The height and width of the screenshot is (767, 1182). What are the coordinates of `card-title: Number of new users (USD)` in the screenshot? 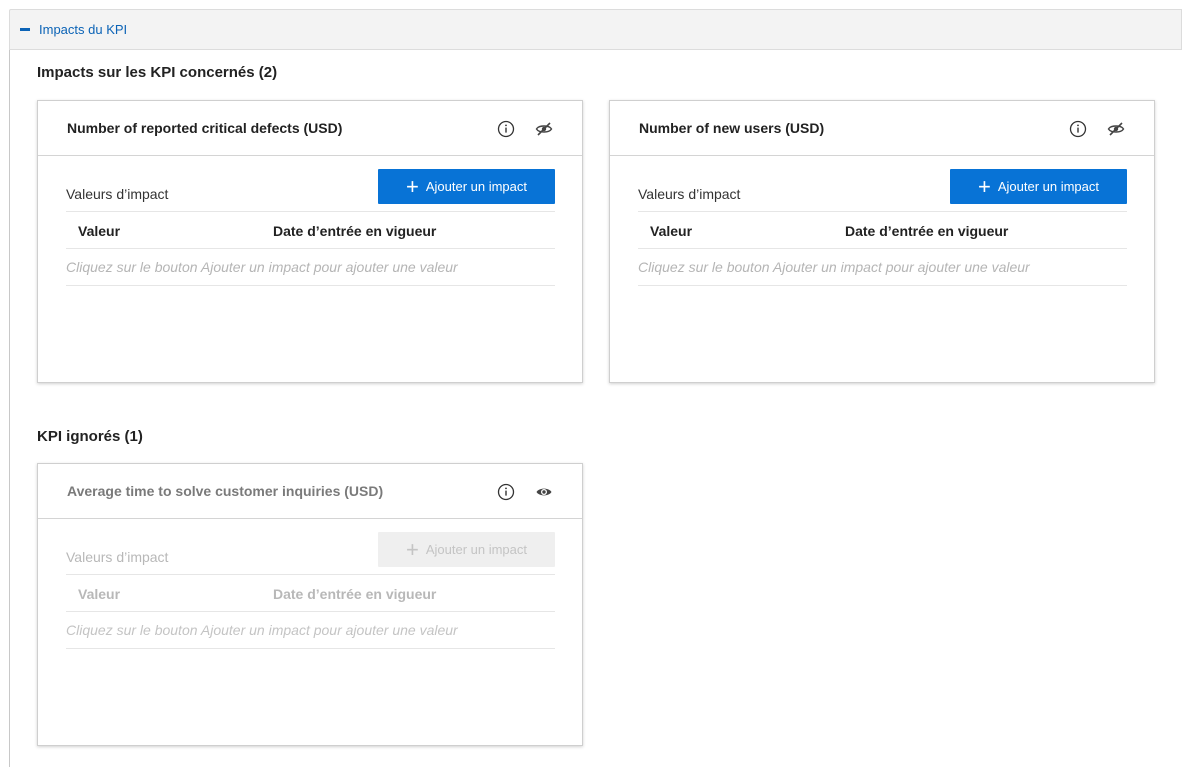 It's located at (732, 128).